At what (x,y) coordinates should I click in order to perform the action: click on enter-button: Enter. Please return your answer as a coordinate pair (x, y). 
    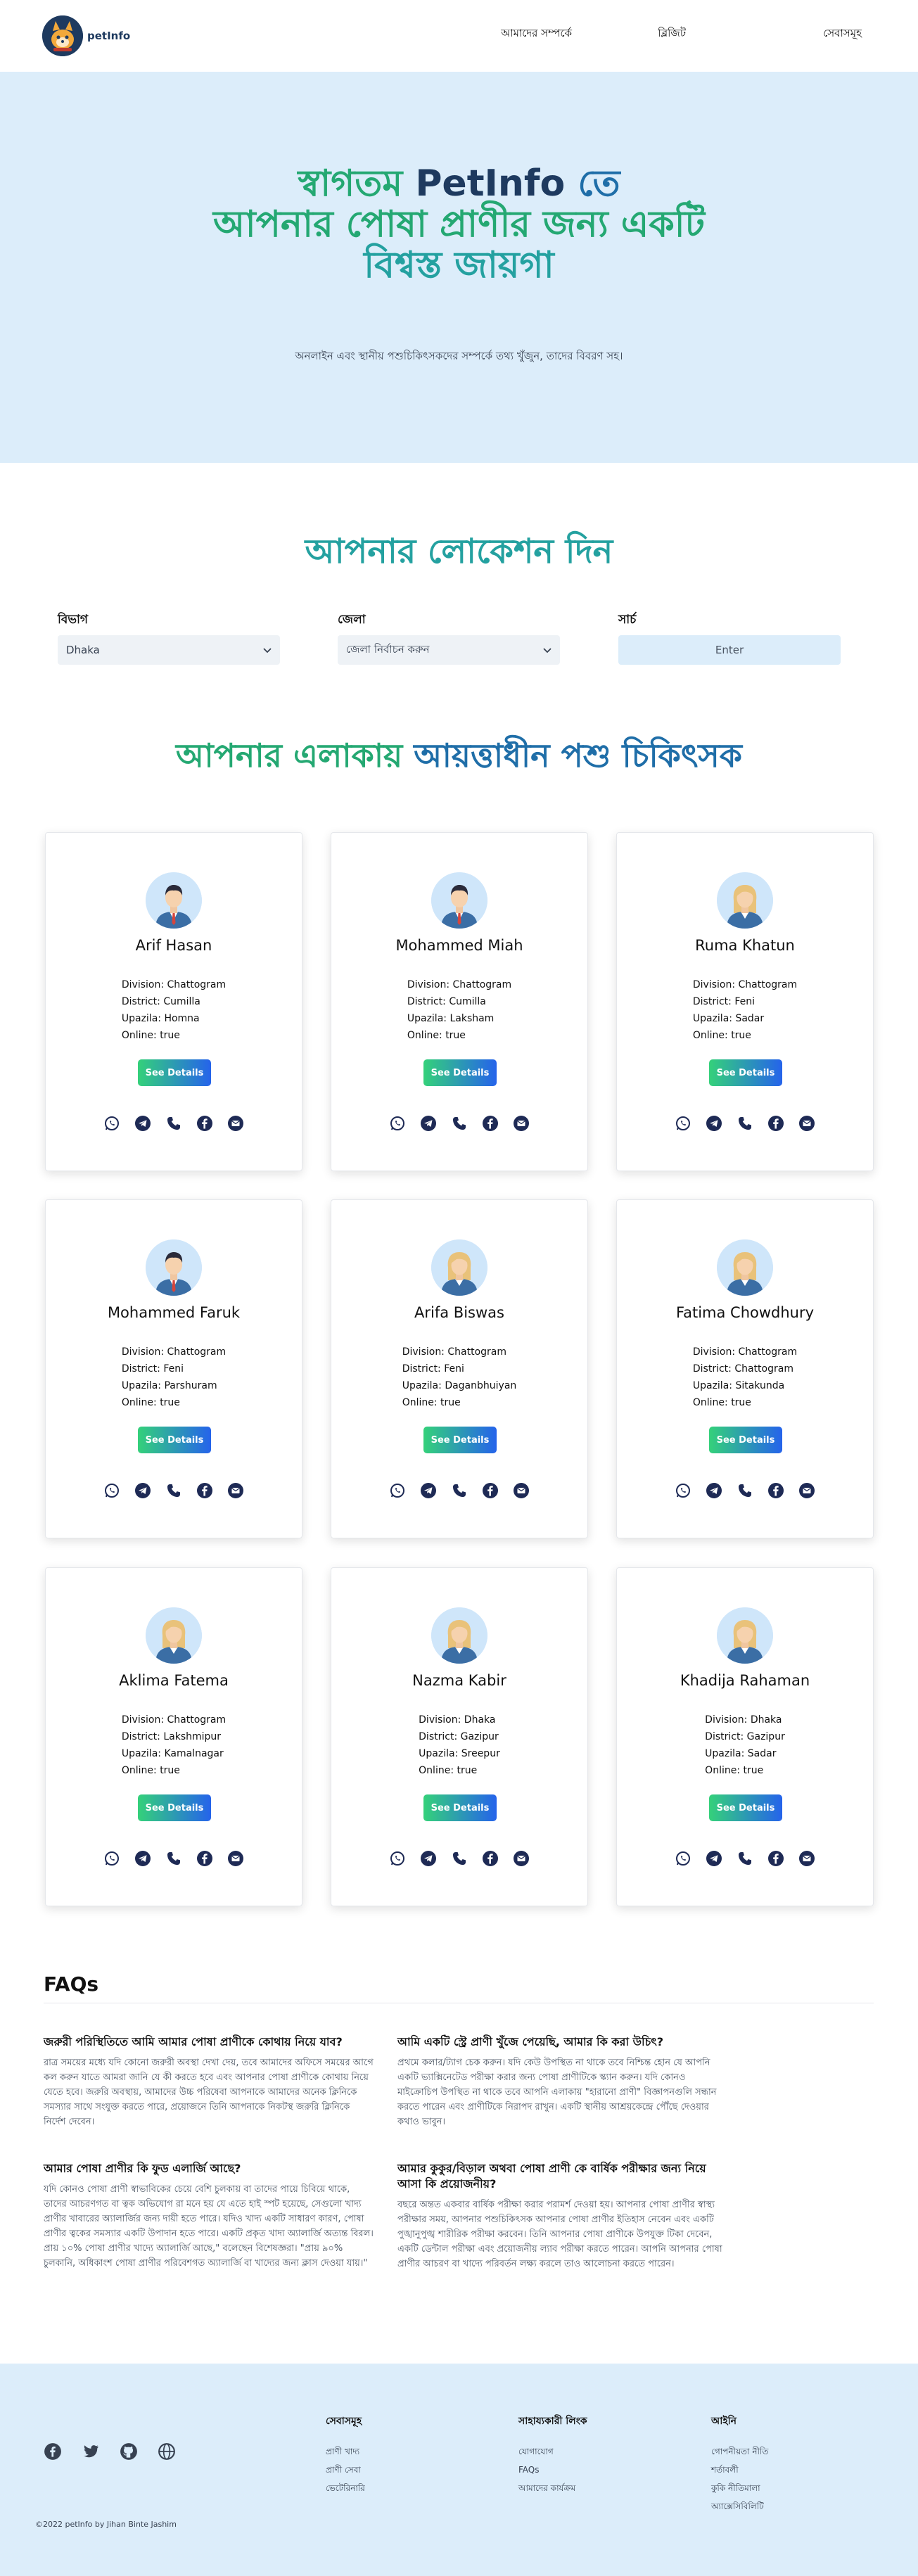
    Looking at the image, I should click on (729, 650).